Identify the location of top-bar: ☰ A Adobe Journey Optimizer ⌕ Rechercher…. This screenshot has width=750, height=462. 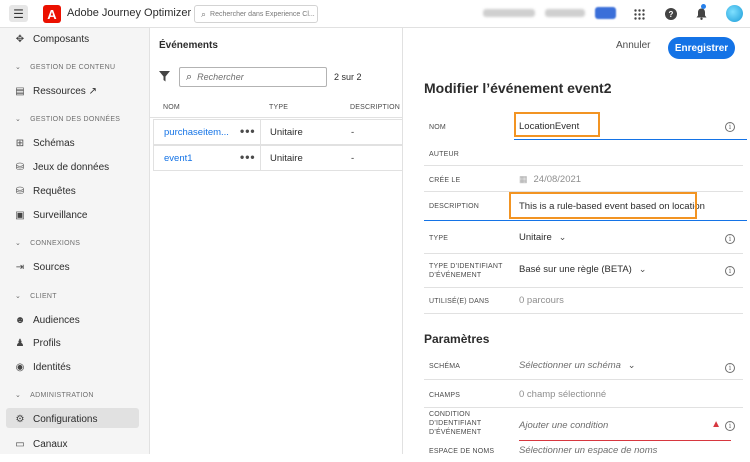
(375, 14).